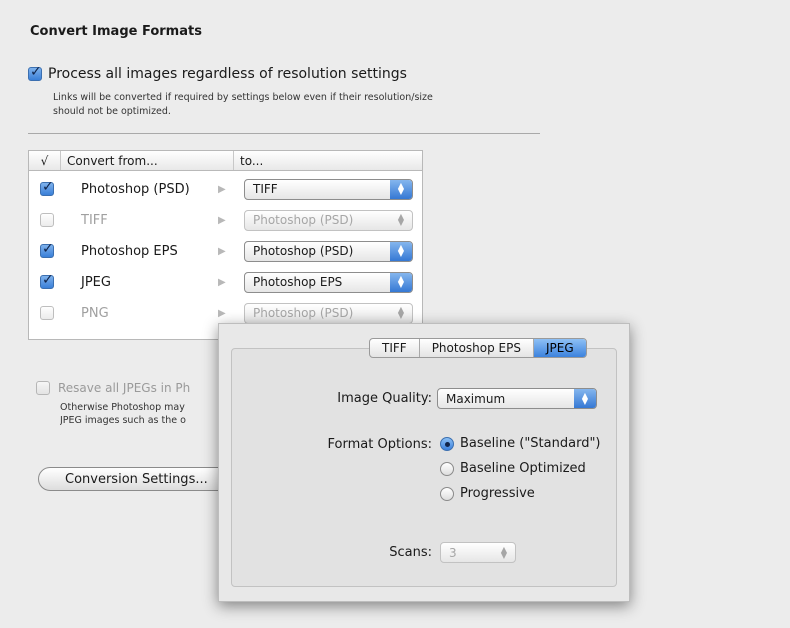  What do you see at coordinates (284, 133) in the screenshot?
I see `divider` at bounding box center [284, 133].